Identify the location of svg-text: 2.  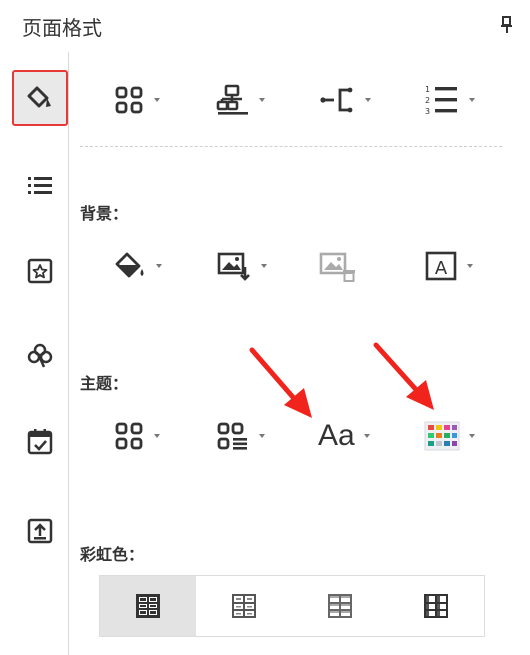
(427, 100).